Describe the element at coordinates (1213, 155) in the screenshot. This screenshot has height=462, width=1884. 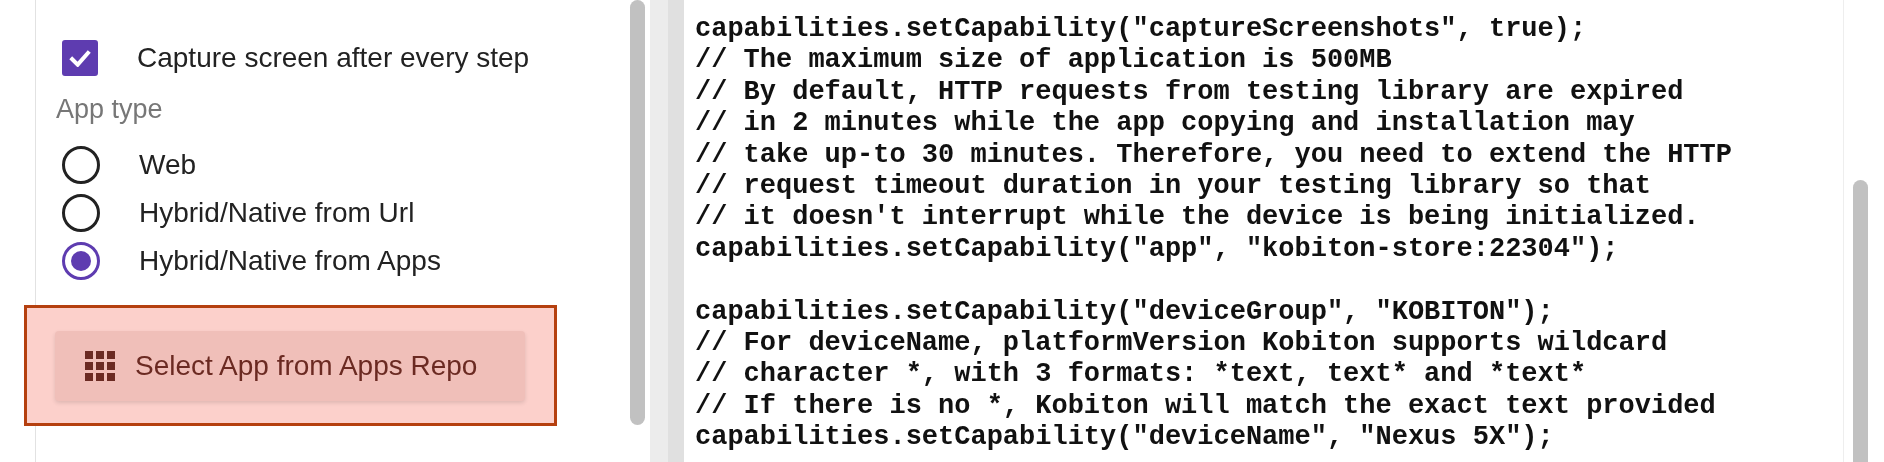
I see `code-line: // take up-to 30 minutes. Therefore, you need to extend the HTTP` at that location.